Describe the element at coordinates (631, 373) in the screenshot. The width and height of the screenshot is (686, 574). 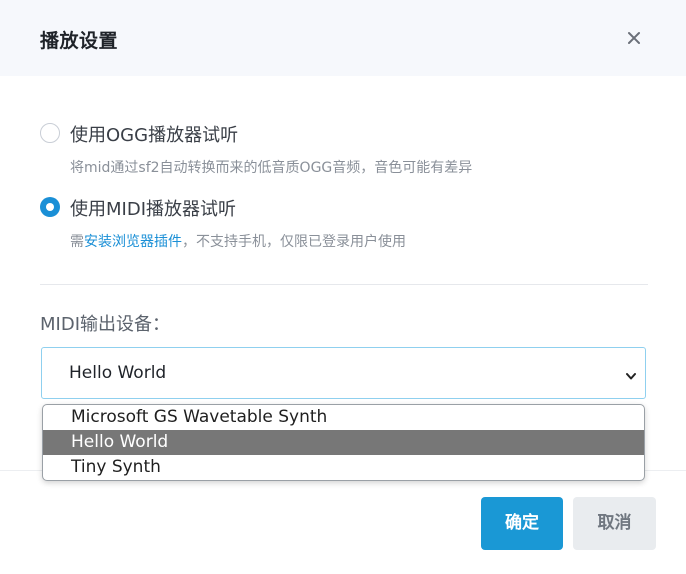
I see `chevron-down-icon` at that location.